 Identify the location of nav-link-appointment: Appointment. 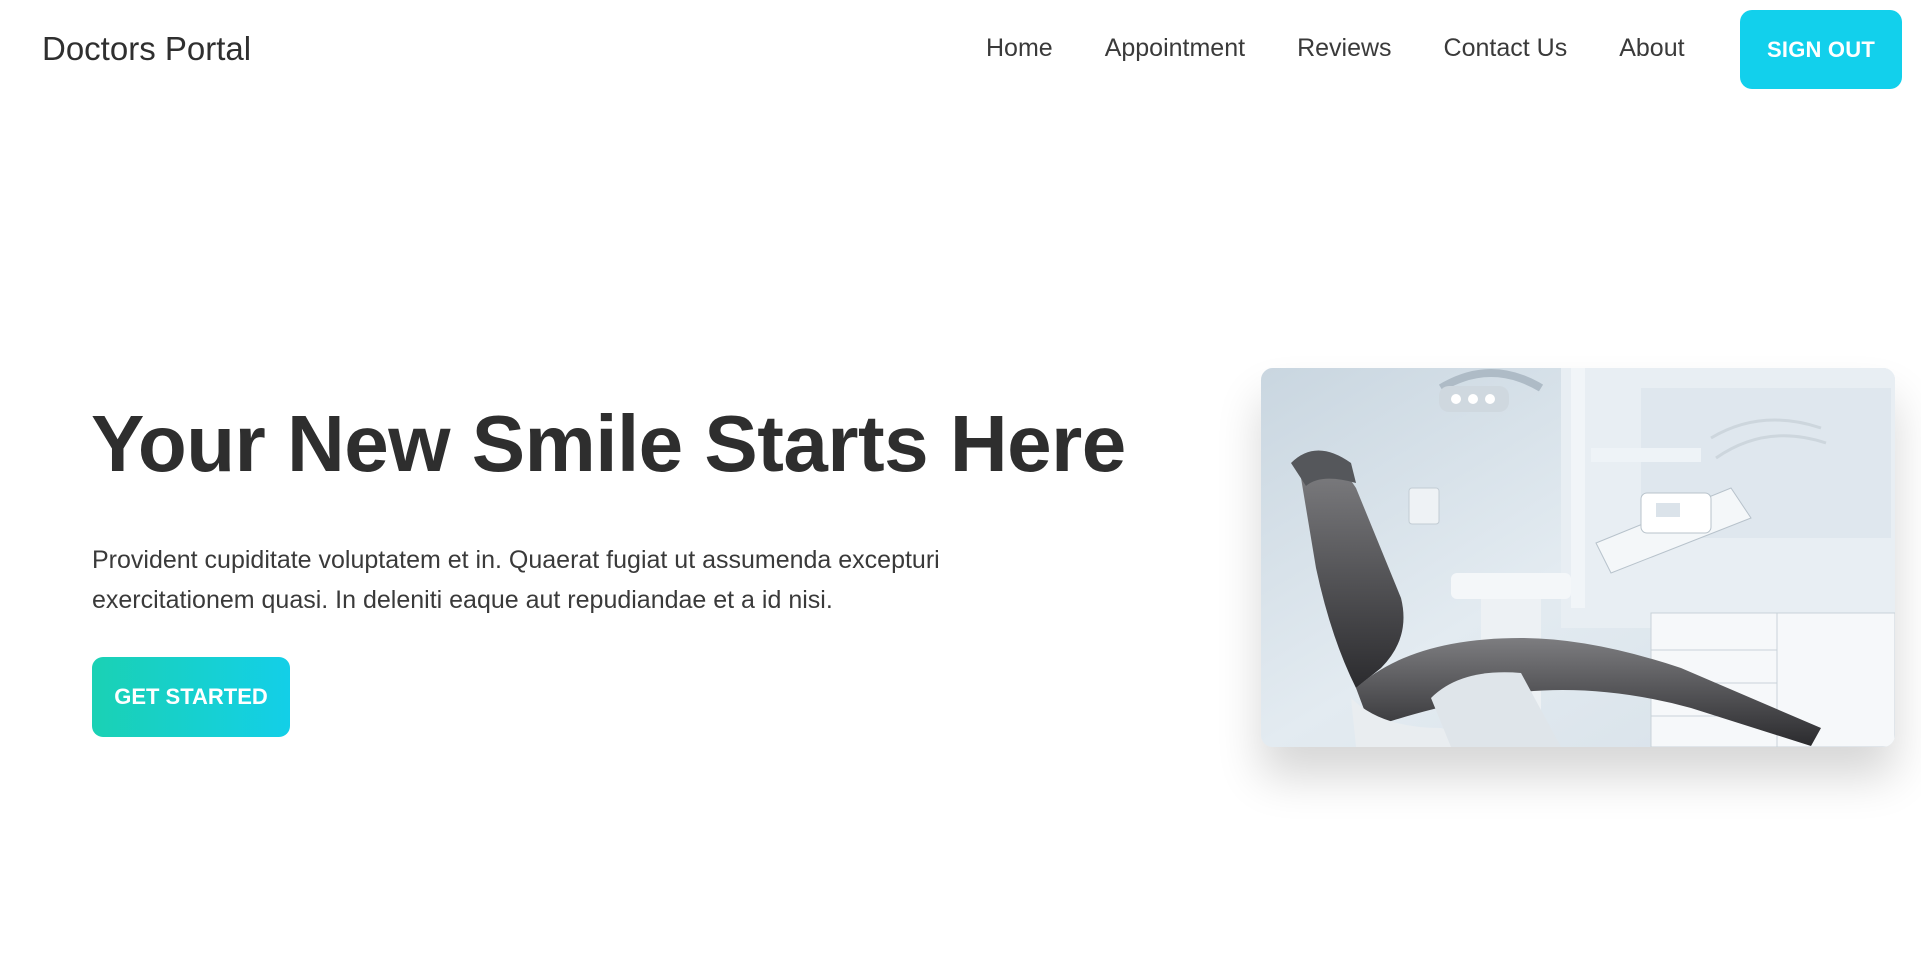
(1175, 48).